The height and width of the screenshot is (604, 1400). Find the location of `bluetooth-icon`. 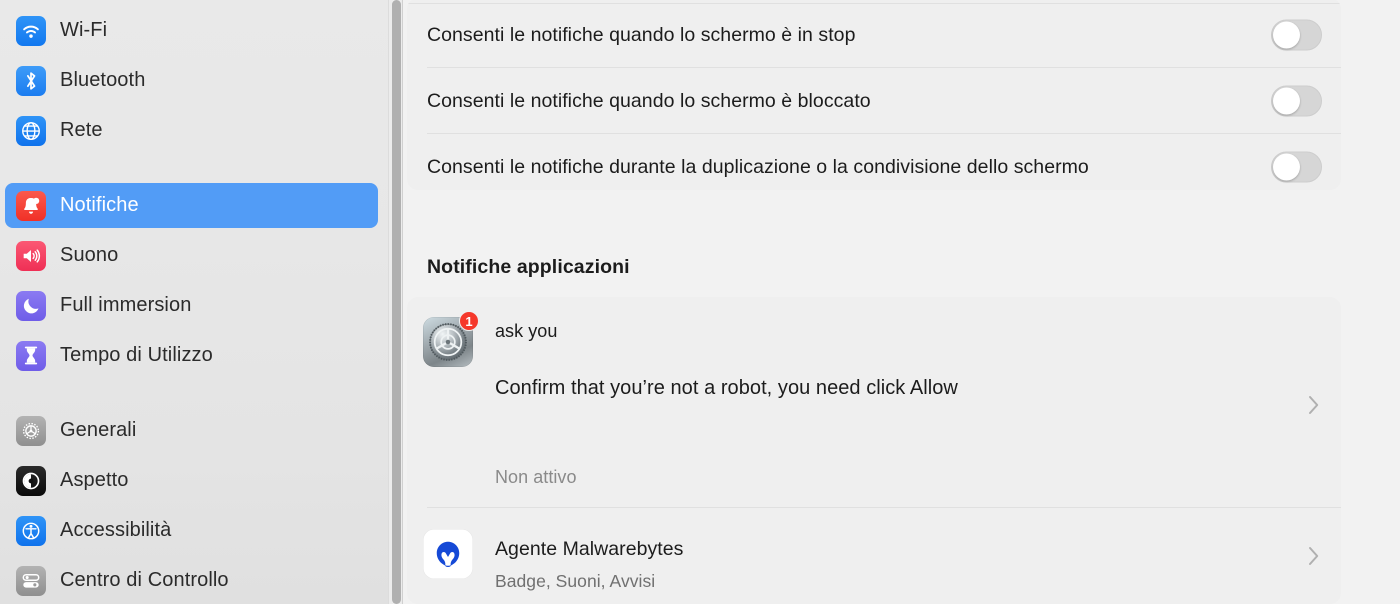

bluetooth-icon is located at coordinates (31, 80).